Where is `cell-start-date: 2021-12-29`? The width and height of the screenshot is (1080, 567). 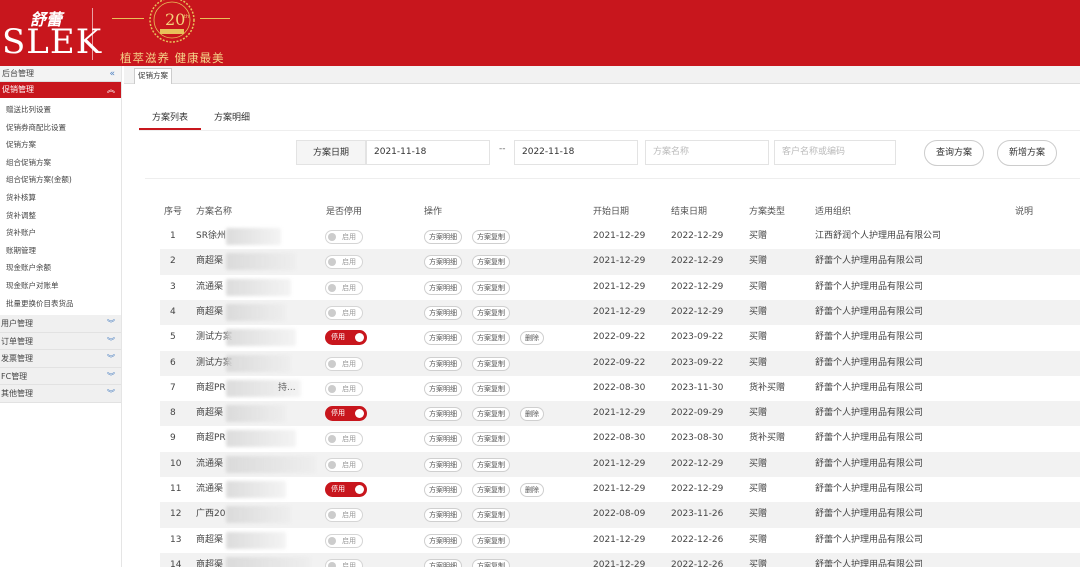 cell-start-date: 2021-12-29 is located at coordinates (619, 489).